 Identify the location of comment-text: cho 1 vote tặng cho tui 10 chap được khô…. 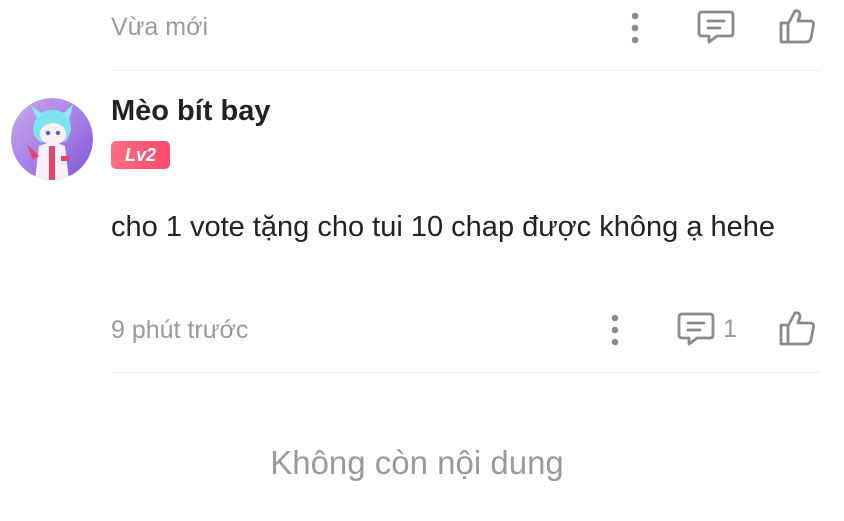
(443, 227).